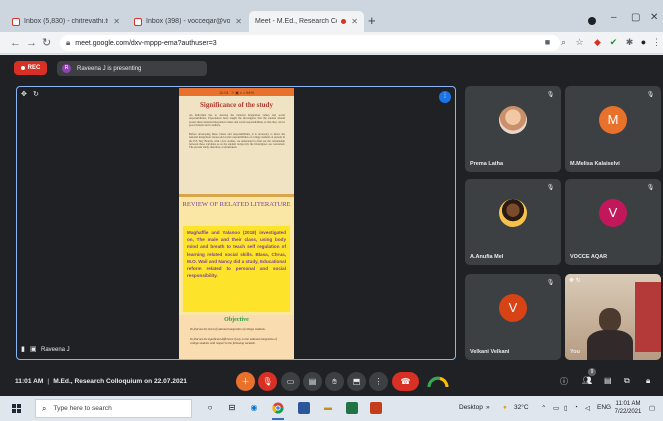  I want to click on slide-status-bar: 11:01 ≡ ▣ ◐ • 94%, so click(236, 92).